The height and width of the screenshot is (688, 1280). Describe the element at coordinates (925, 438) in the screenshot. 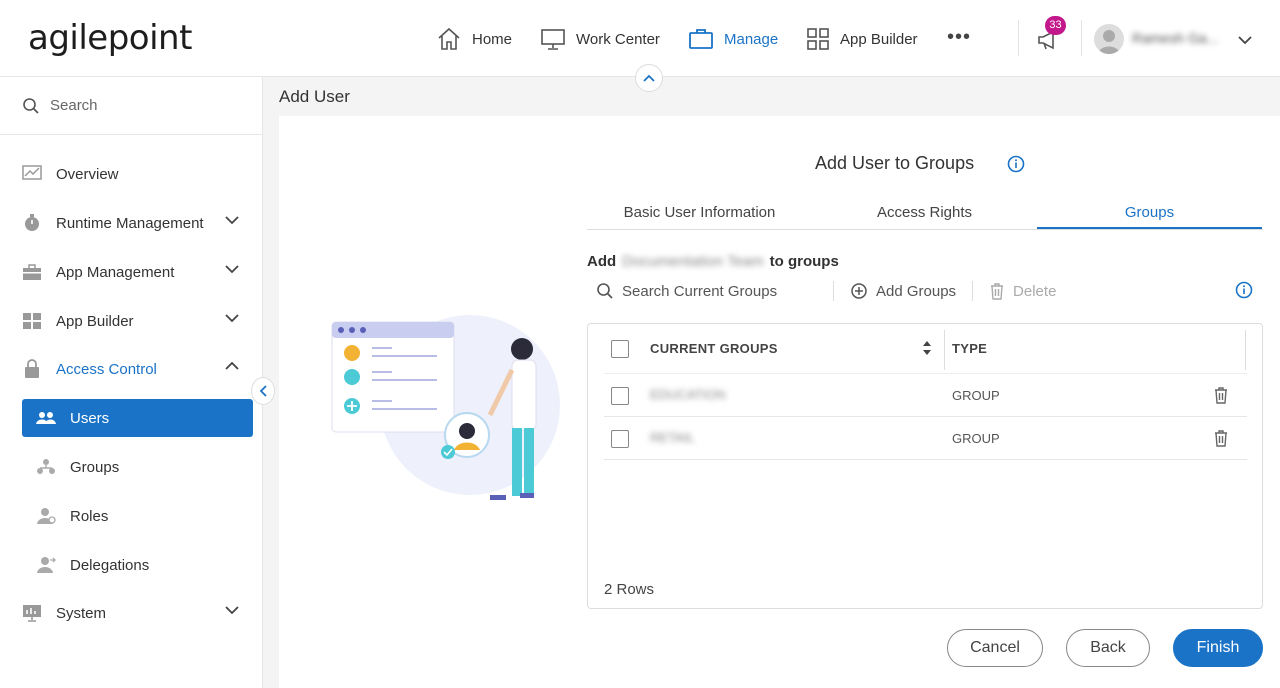

I see `table-row: RETAIL GROUP` at that location.